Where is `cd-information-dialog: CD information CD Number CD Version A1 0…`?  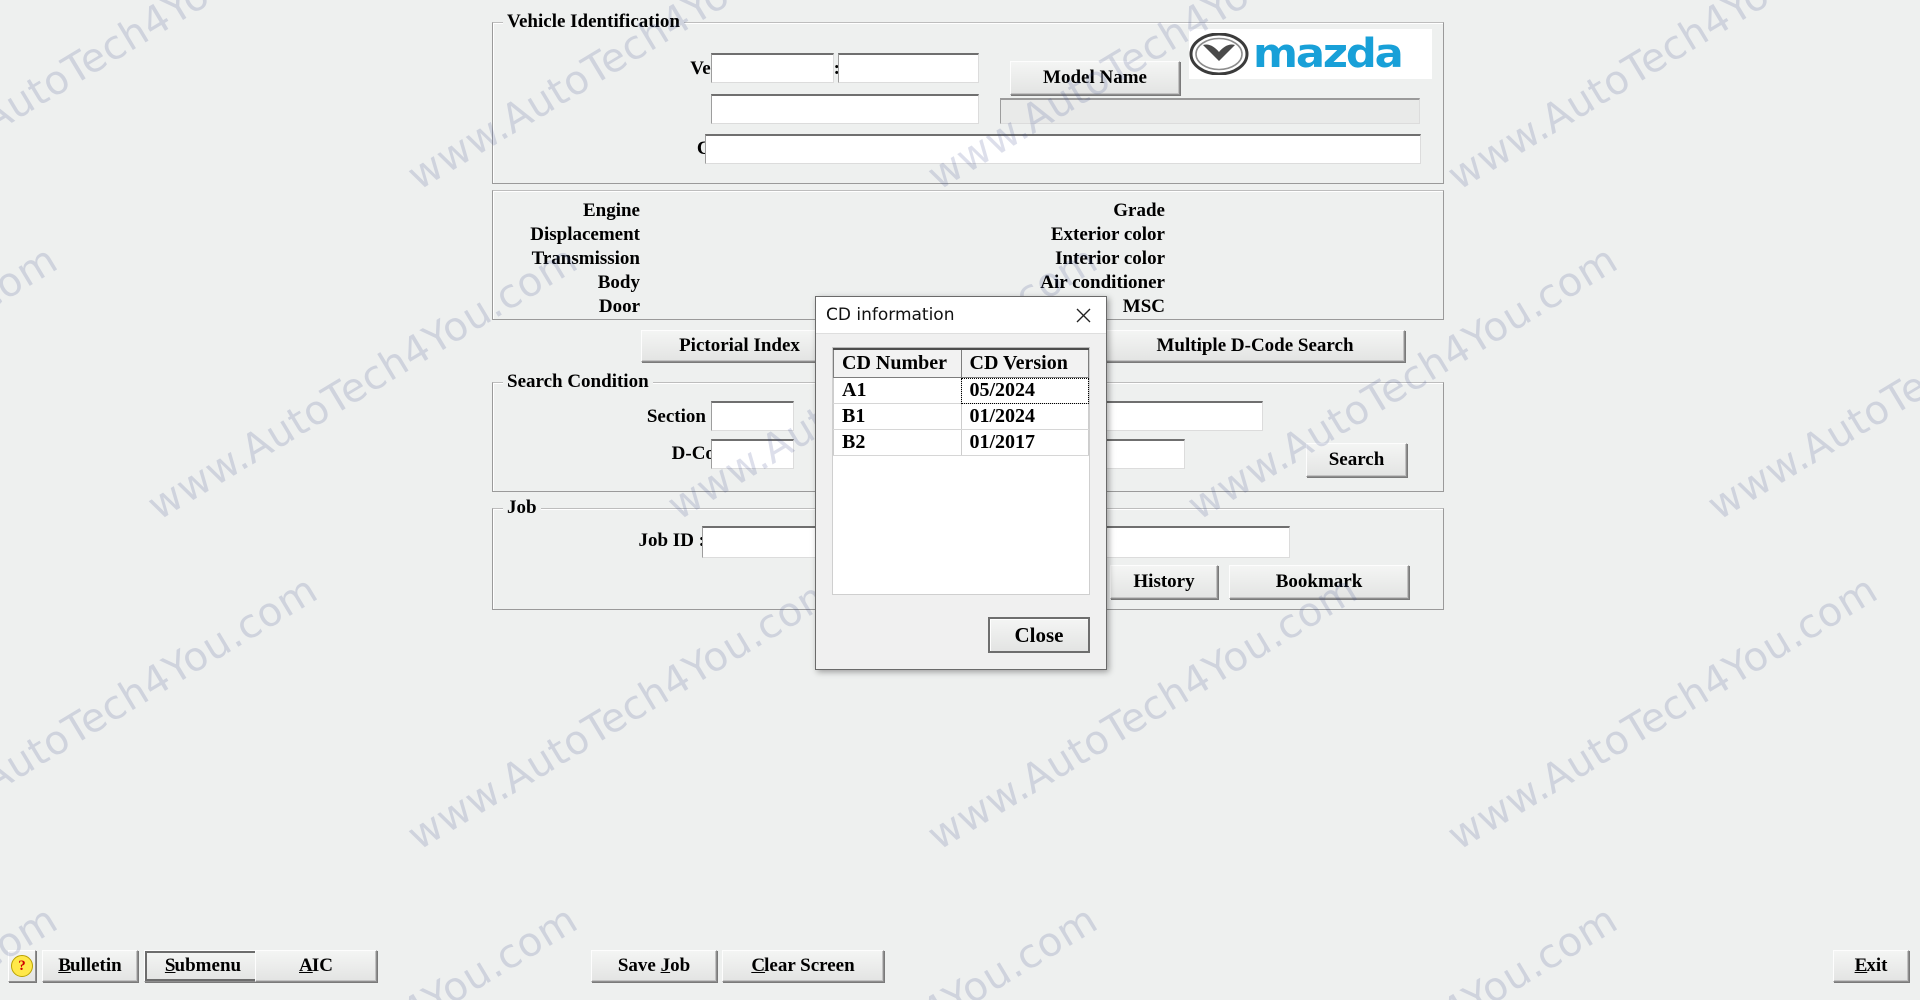
cd-information-dialog: CD information CD Number CD Version A1 0… is located at coordinates (961, 483).